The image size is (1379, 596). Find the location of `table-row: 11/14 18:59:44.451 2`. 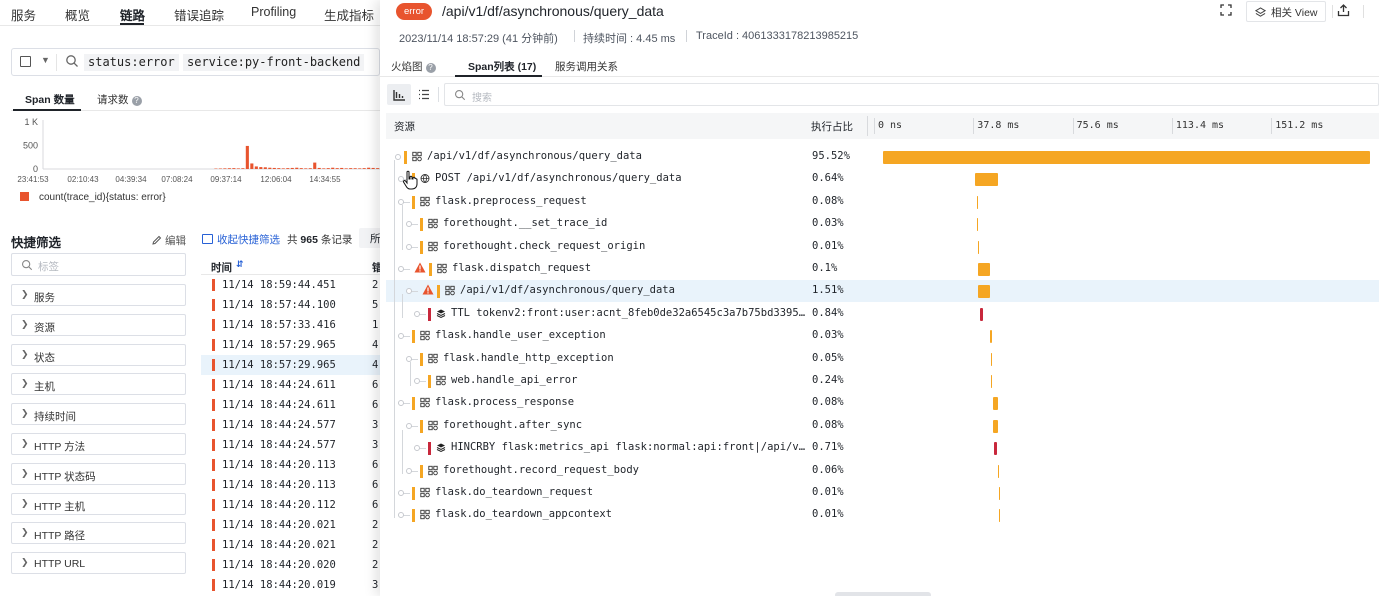

table-row: 11/14 18:59:44.451 2 is located at coordinates (290, 285).